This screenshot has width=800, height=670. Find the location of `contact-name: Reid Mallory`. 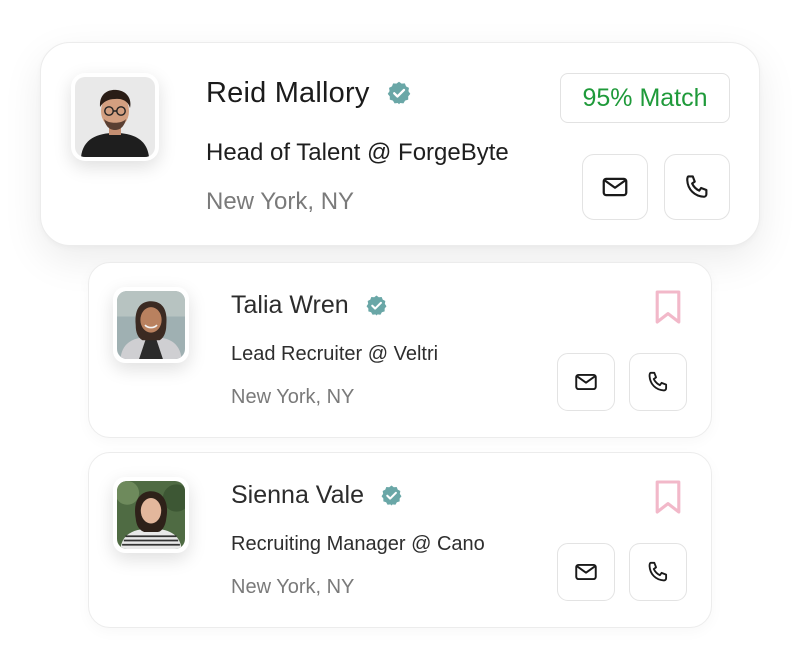

contact-name: Reid Mallory is located at coordinates (288, 92).